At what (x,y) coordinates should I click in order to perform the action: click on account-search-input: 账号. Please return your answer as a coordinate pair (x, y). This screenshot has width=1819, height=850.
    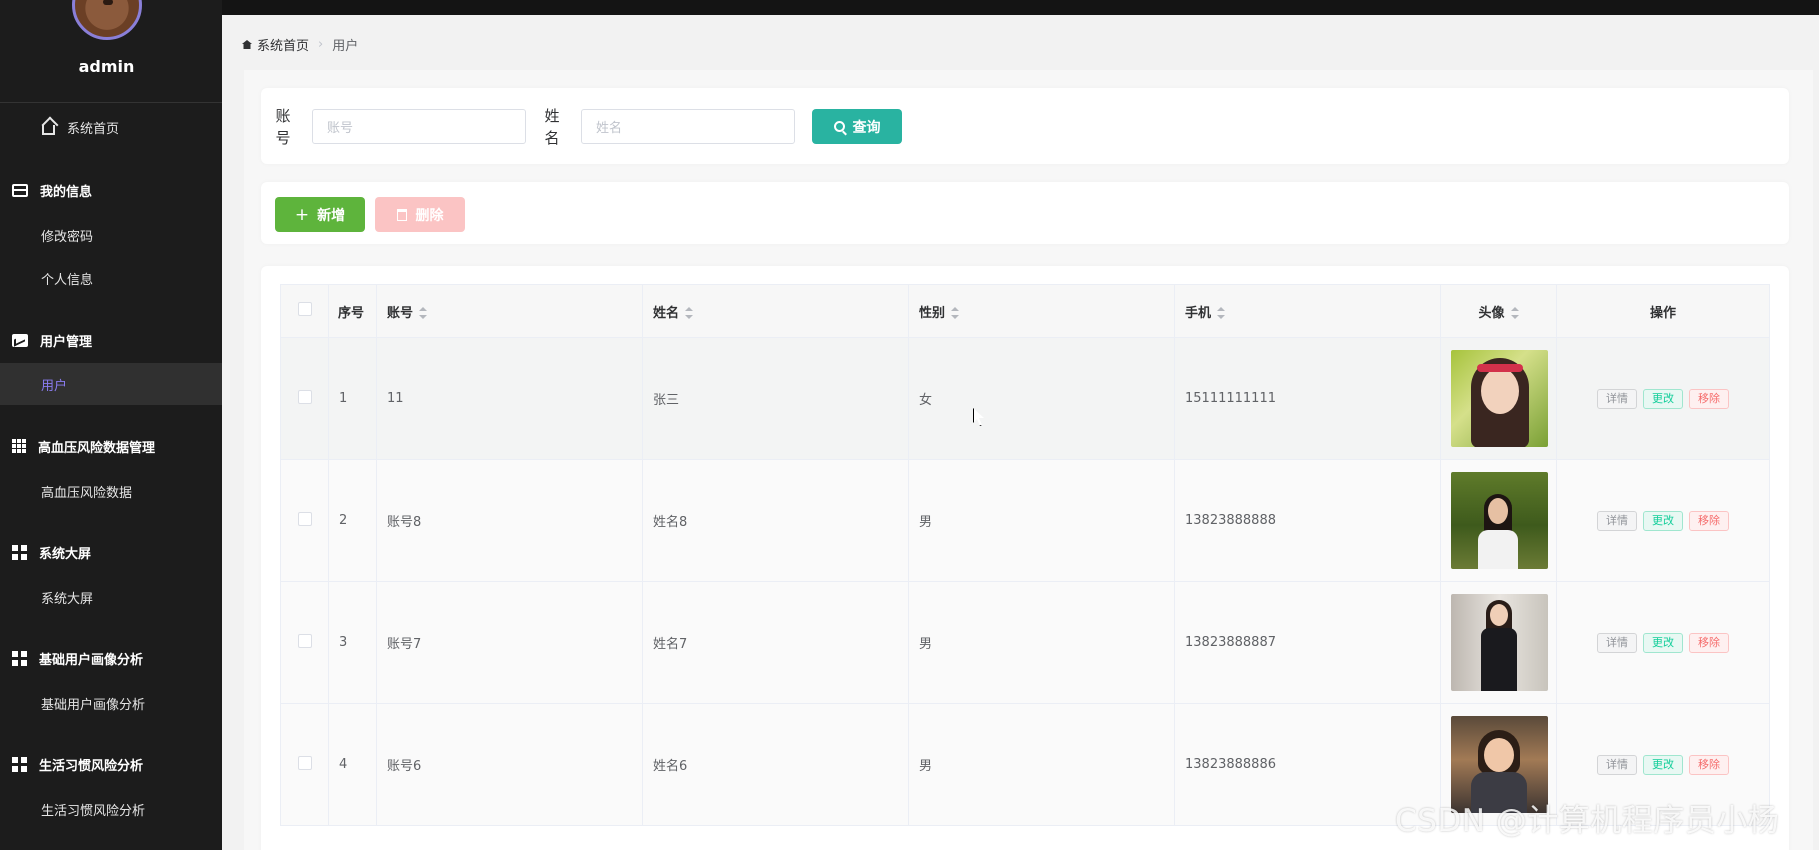
    Looking at the image, I should click on (419, 126).